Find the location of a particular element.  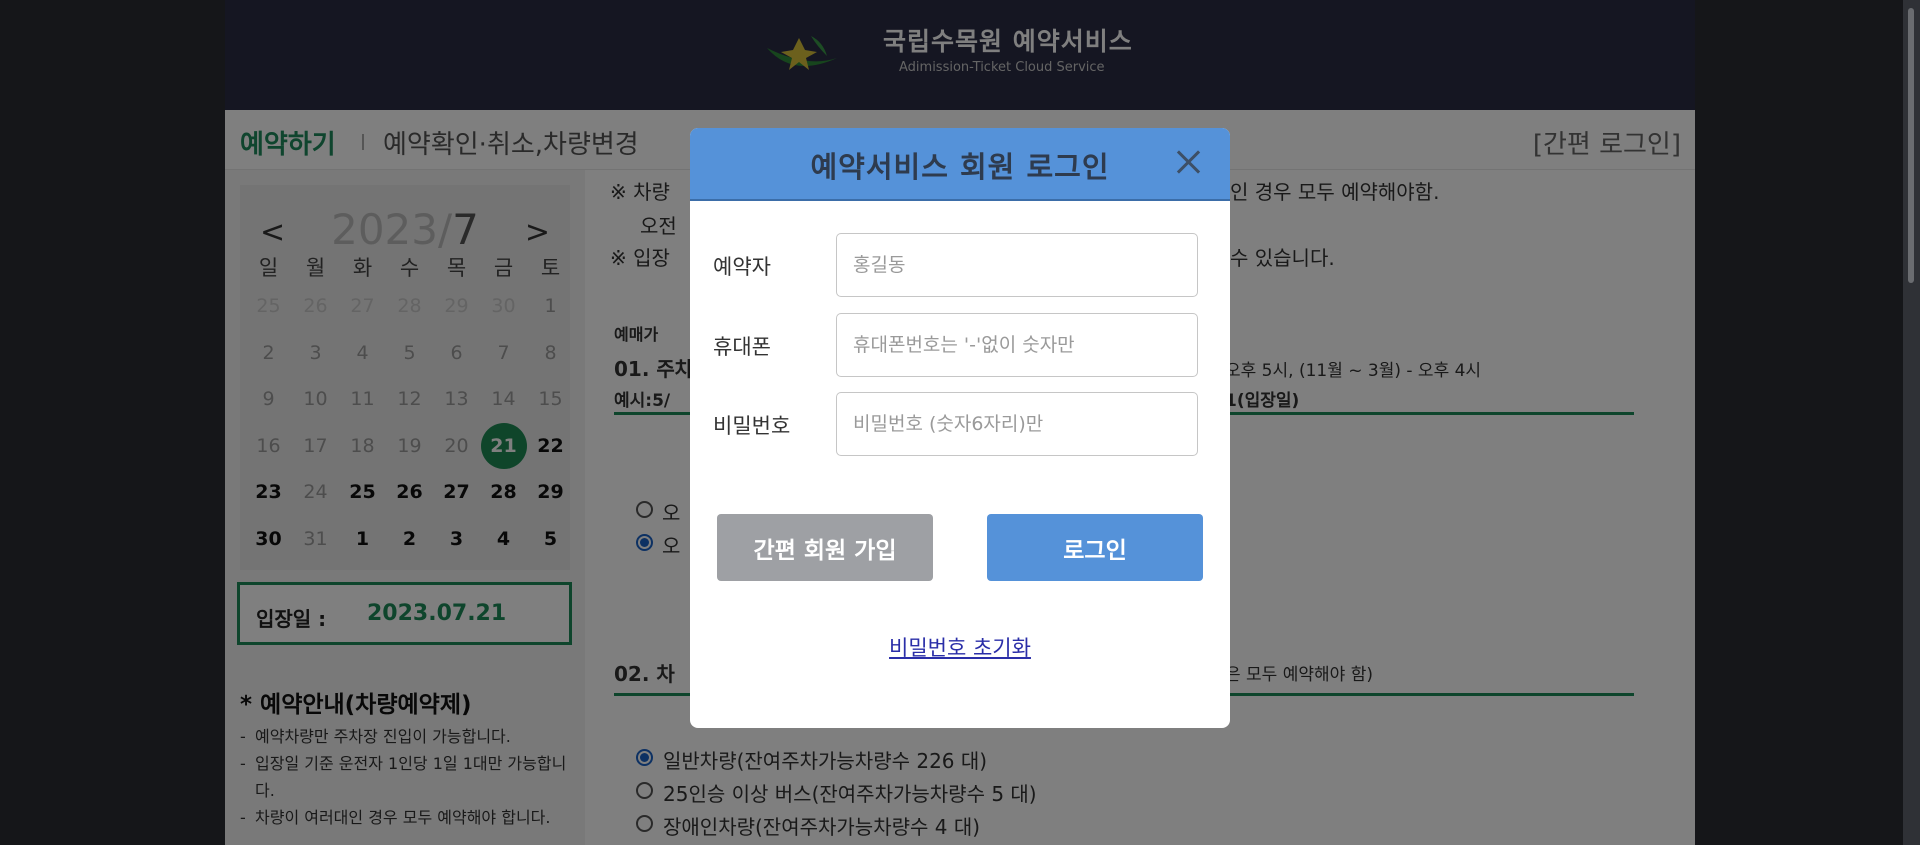

name-input is located at coordinates (1017, 265).